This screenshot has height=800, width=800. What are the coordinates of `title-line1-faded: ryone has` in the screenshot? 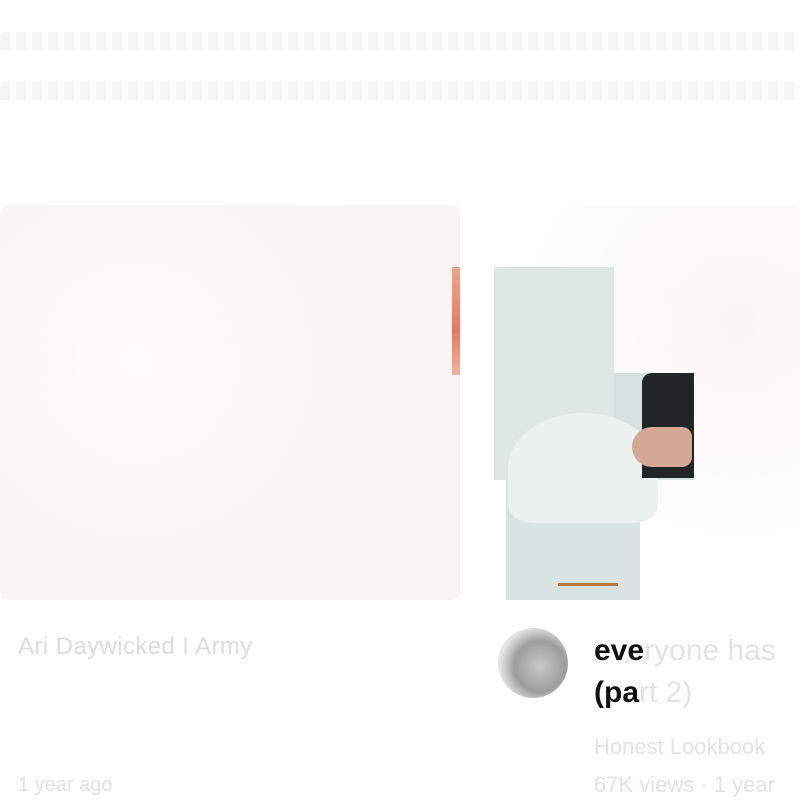 It's located at (710, 650).